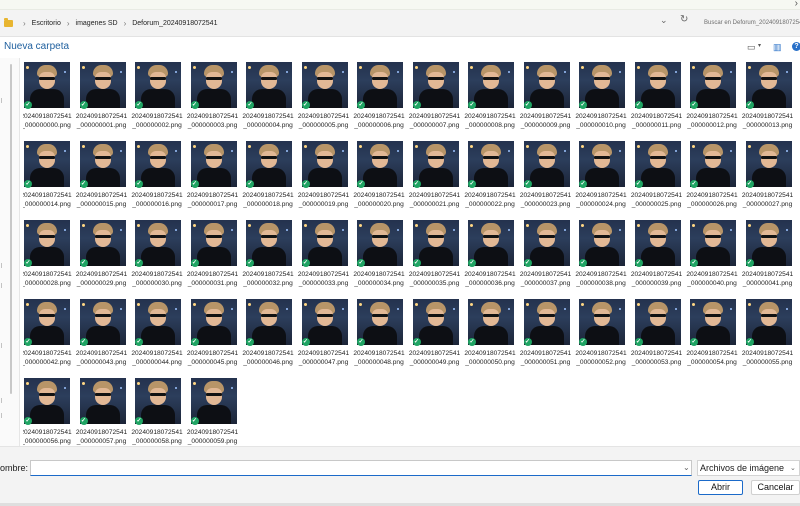 This screenshot has height=506, width=800. What do you see at coordinates (214, 102) in the screenshot?
I see `file-tile: ✓ 20240918072541_000000003.png` at bounding box center [214, 102].